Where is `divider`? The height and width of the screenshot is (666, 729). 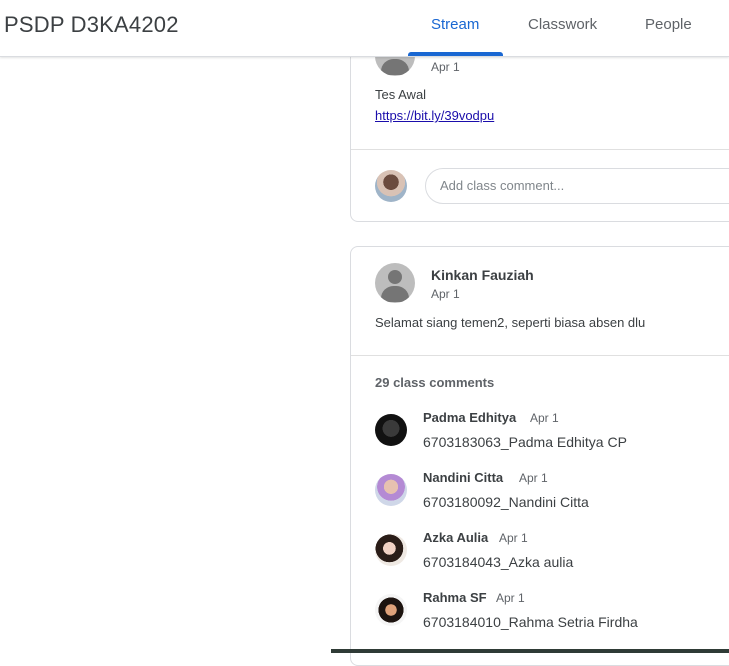
divider is located at coordinates (540, 355).